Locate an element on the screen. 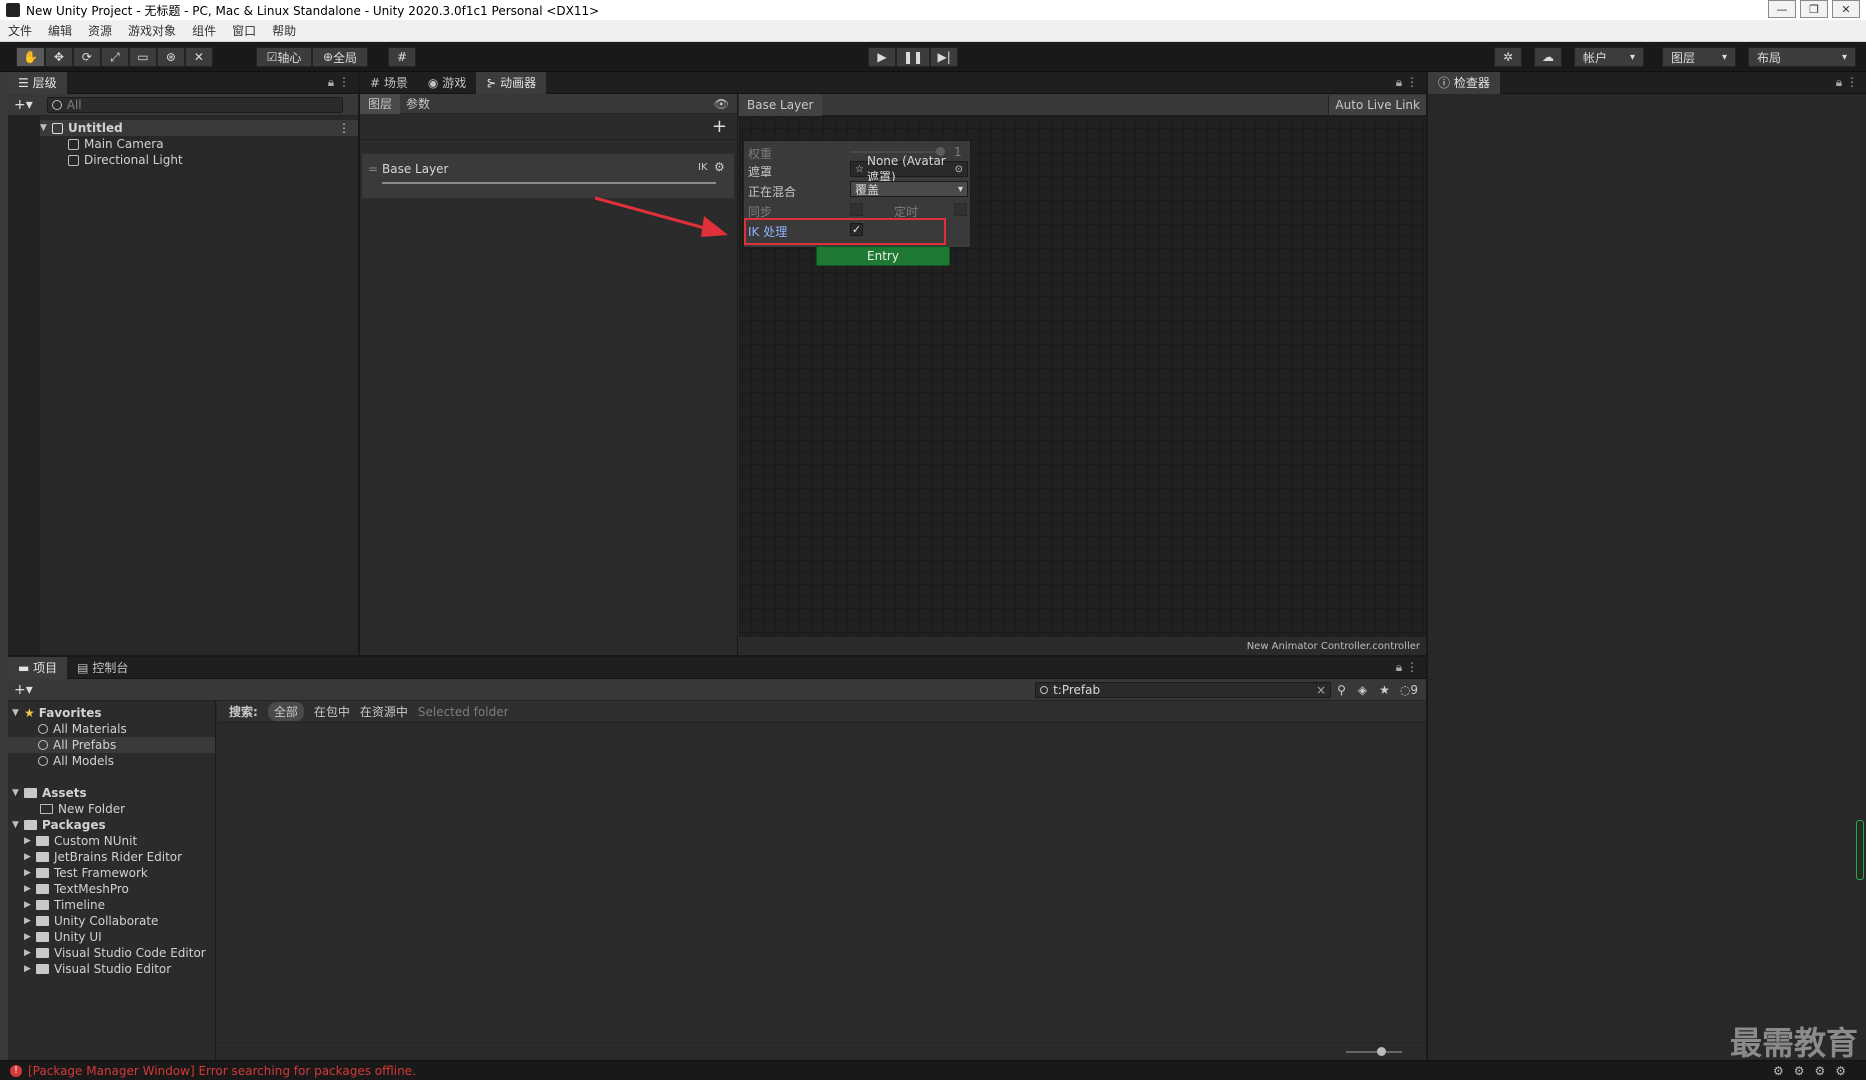 The width and height of the screenshot is (1866, 1080). hierarchy-search-input: All is located at coordinates (194, 104).